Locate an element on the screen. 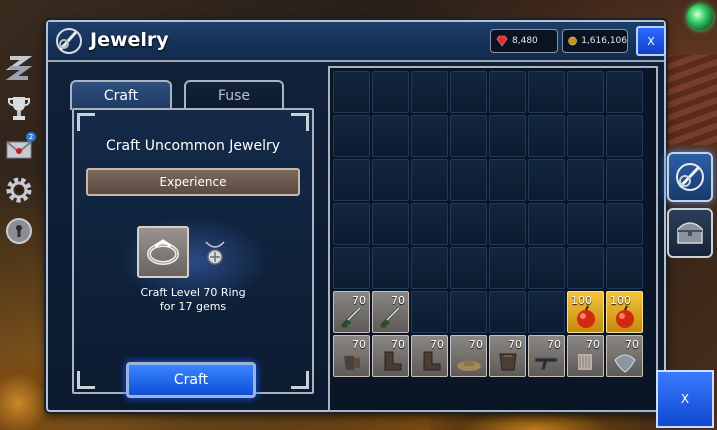 The image size is (717, 430). left-menu: 2 is located at coordinates (21, 152).